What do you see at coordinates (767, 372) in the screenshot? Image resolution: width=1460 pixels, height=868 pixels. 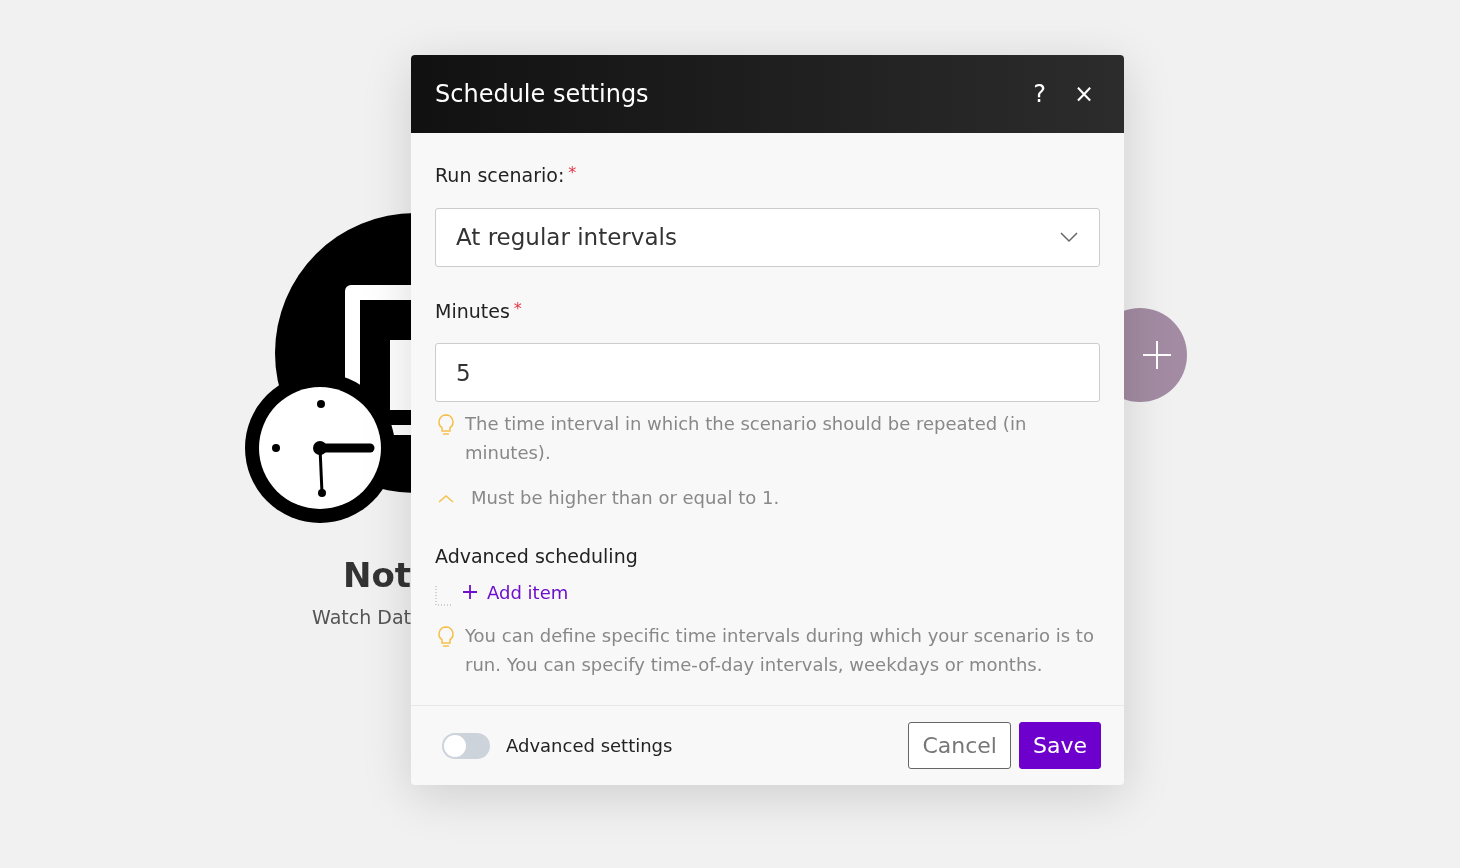 I see `input-field: 5` at bounding box center [767, 372].